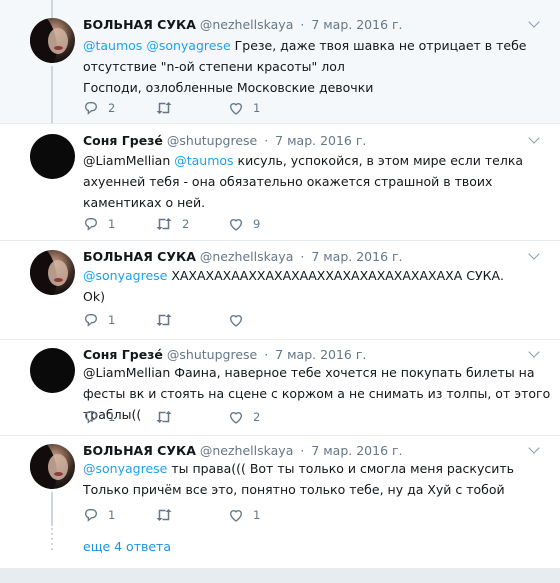  What do you see at coordinates (257, 417) in the screenshot?
I see `like-count: 2` at bounding box center [257, 417].